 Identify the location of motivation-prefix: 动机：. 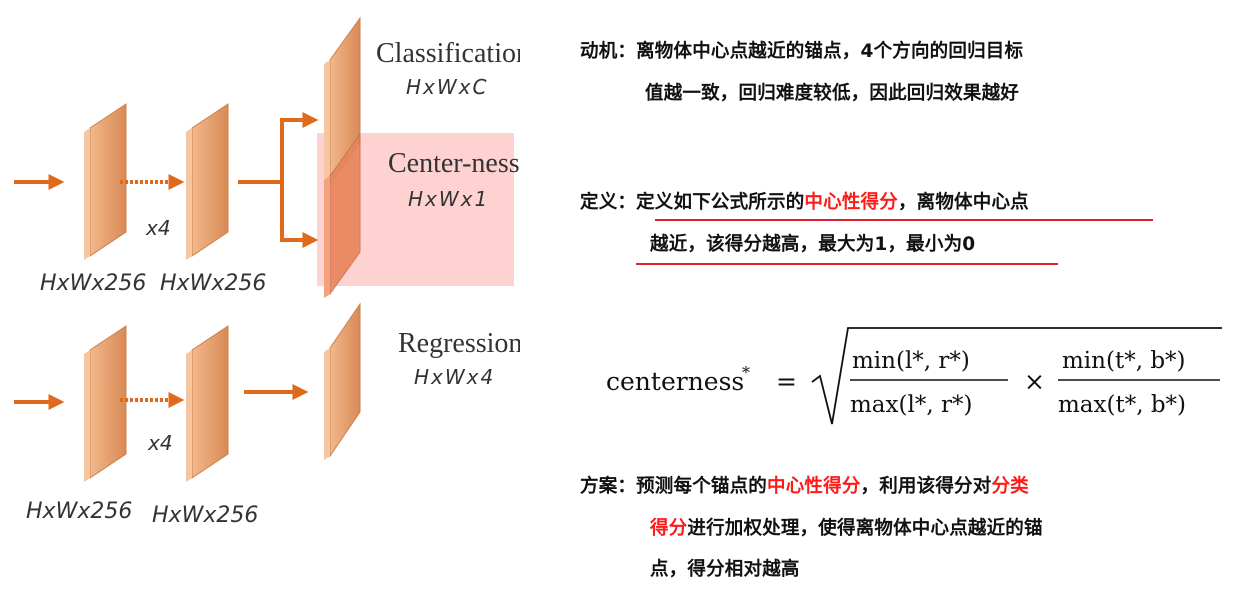
(608, 51).